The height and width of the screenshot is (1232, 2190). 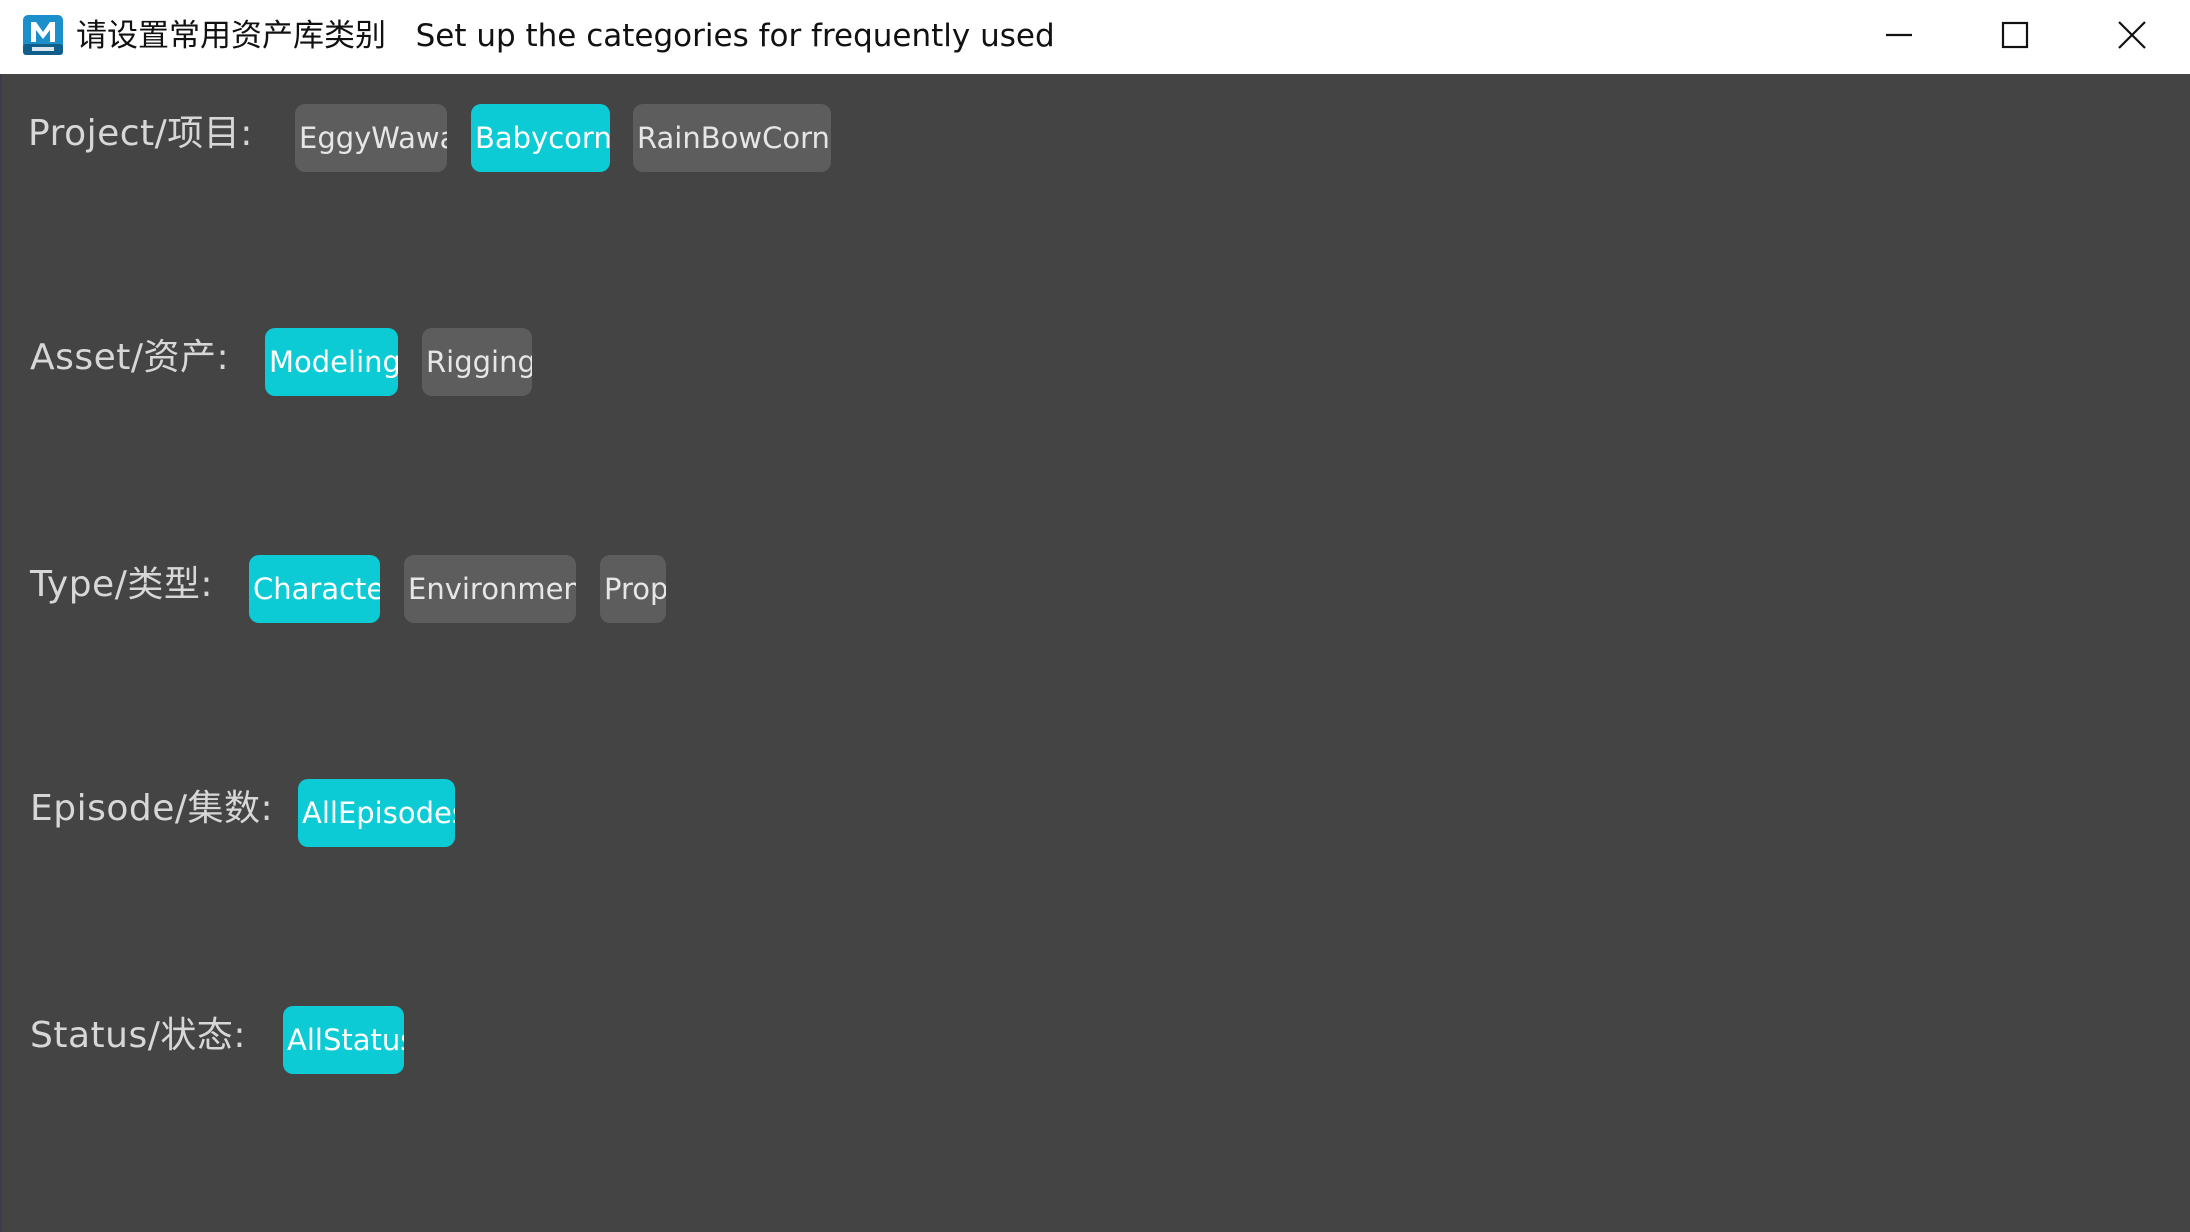 I want to click on type-option-character: Character, so click(x=314, y=589).